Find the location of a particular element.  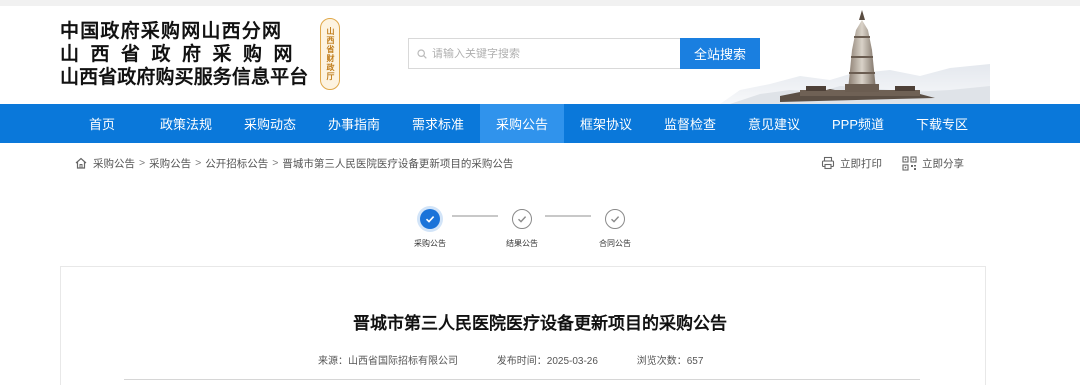

nav-item-procurement-news: 采购动态 is located at coordinates (270, 123).